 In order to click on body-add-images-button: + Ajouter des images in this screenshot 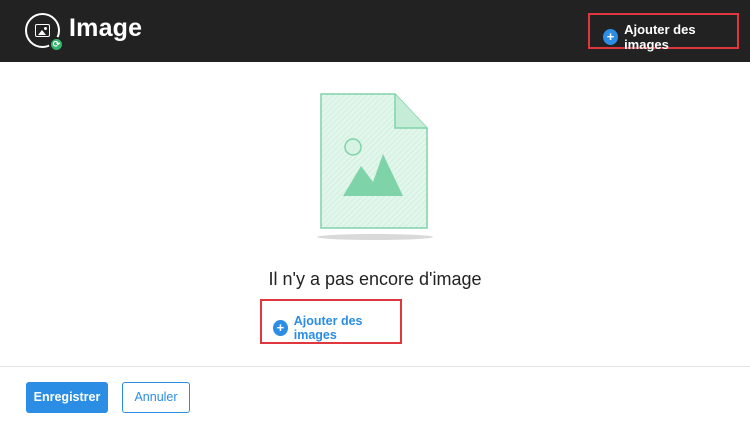, I will do `click(336, 328)`.